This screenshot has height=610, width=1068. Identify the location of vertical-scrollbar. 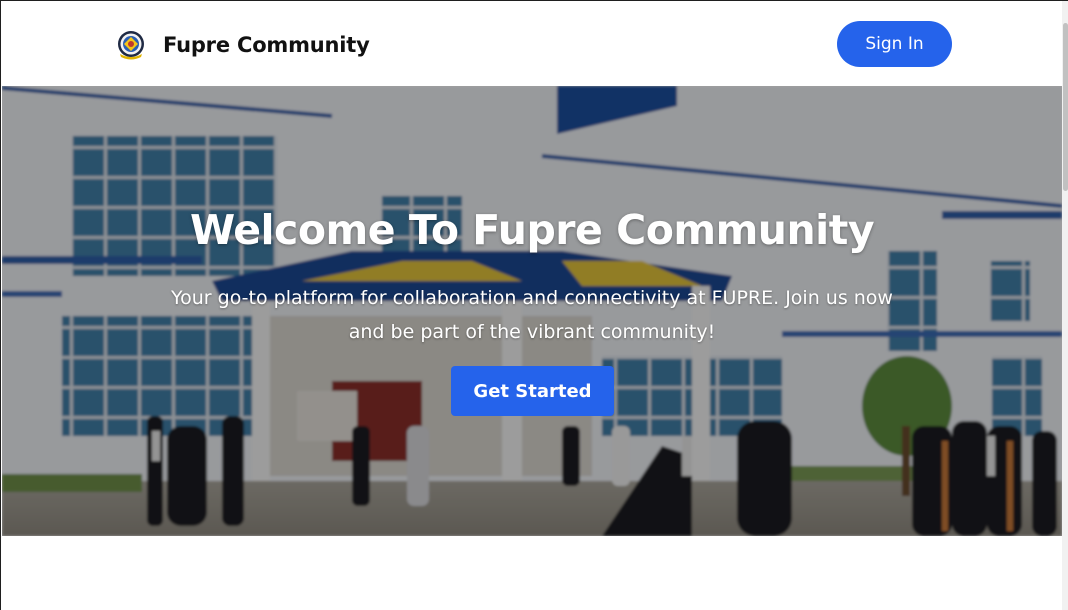
(1065, 305).